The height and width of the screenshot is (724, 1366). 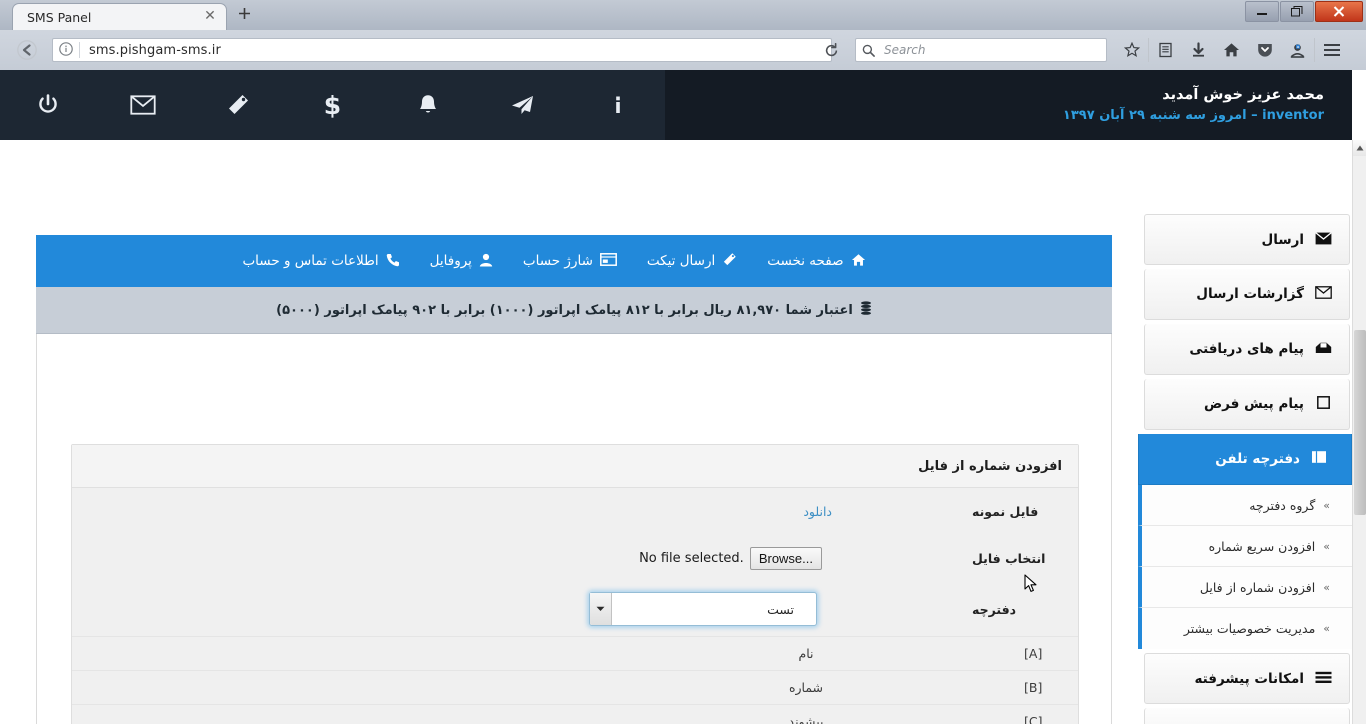 What do you see at coordinates (994, 609) in the screenshot?
I see `phonebook-label: دفترچه` at bounding box center [994, 609].